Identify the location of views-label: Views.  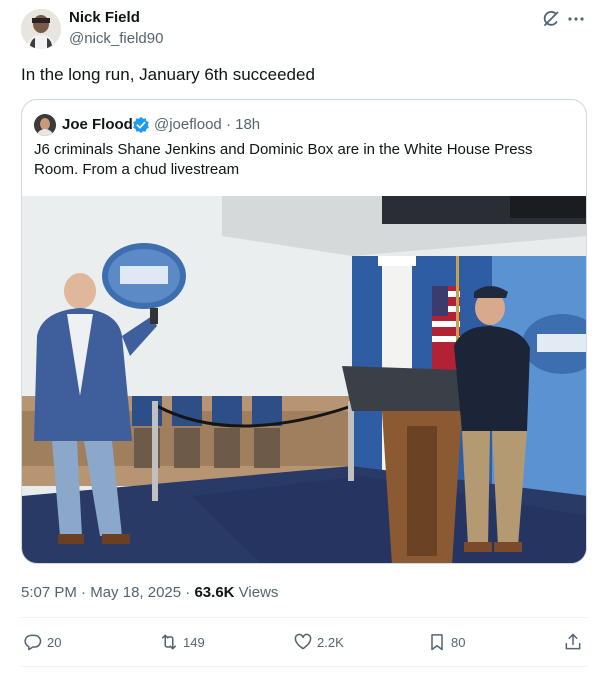
(258, 592).